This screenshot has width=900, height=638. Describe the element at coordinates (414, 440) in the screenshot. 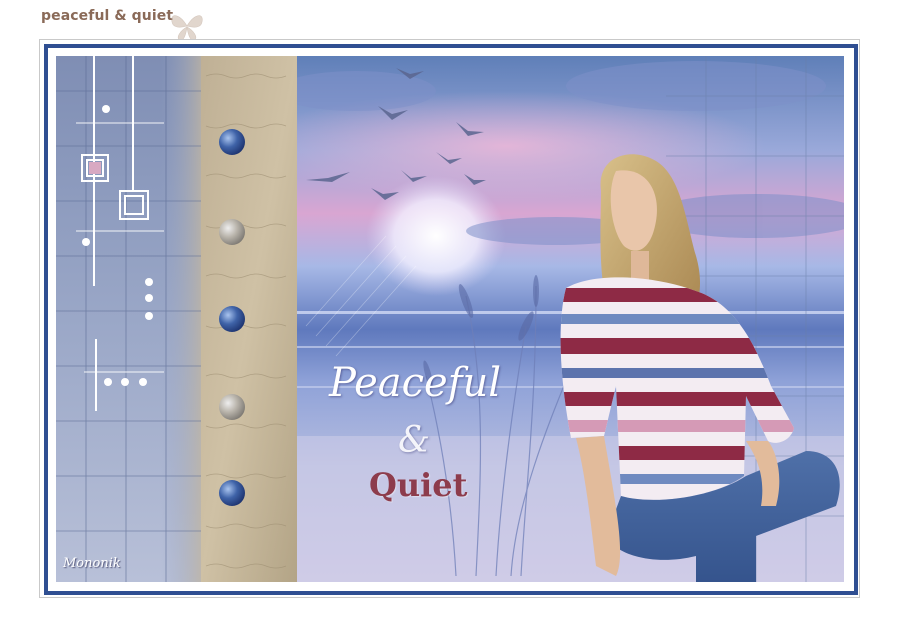

I see `overlay-ampersand: &` at that location.